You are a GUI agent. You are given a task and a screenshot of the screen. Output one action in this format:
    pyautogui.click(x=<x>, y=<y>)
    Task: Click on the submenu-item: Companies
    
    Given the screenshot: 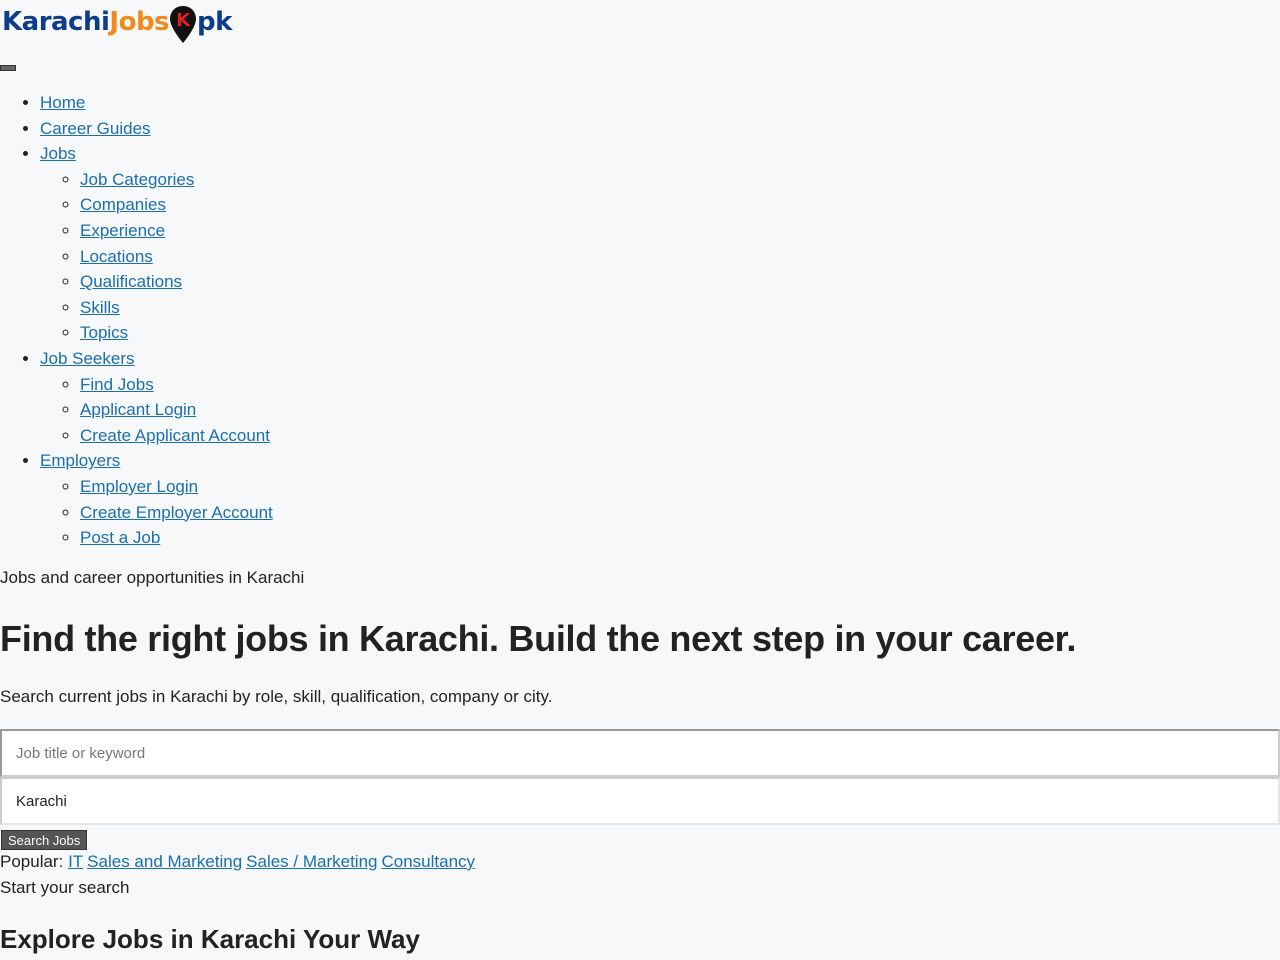 What is the action you would take?
    pyautogui.click(x=176, y=205)
    